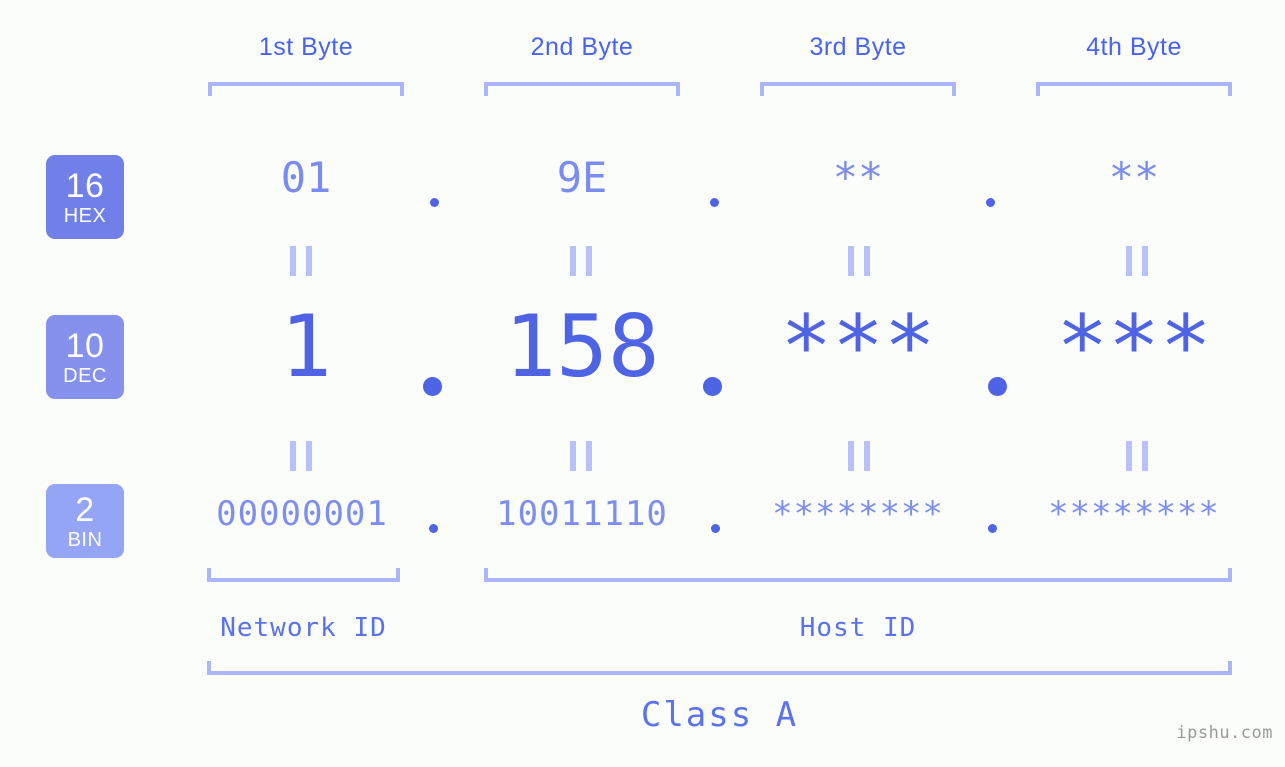 The image size is (1285, 767). What do you see at coordinates (858, 514) in the screenshot?
I see `bin-byte-3-value: ********` at bounding box center [858, 514].